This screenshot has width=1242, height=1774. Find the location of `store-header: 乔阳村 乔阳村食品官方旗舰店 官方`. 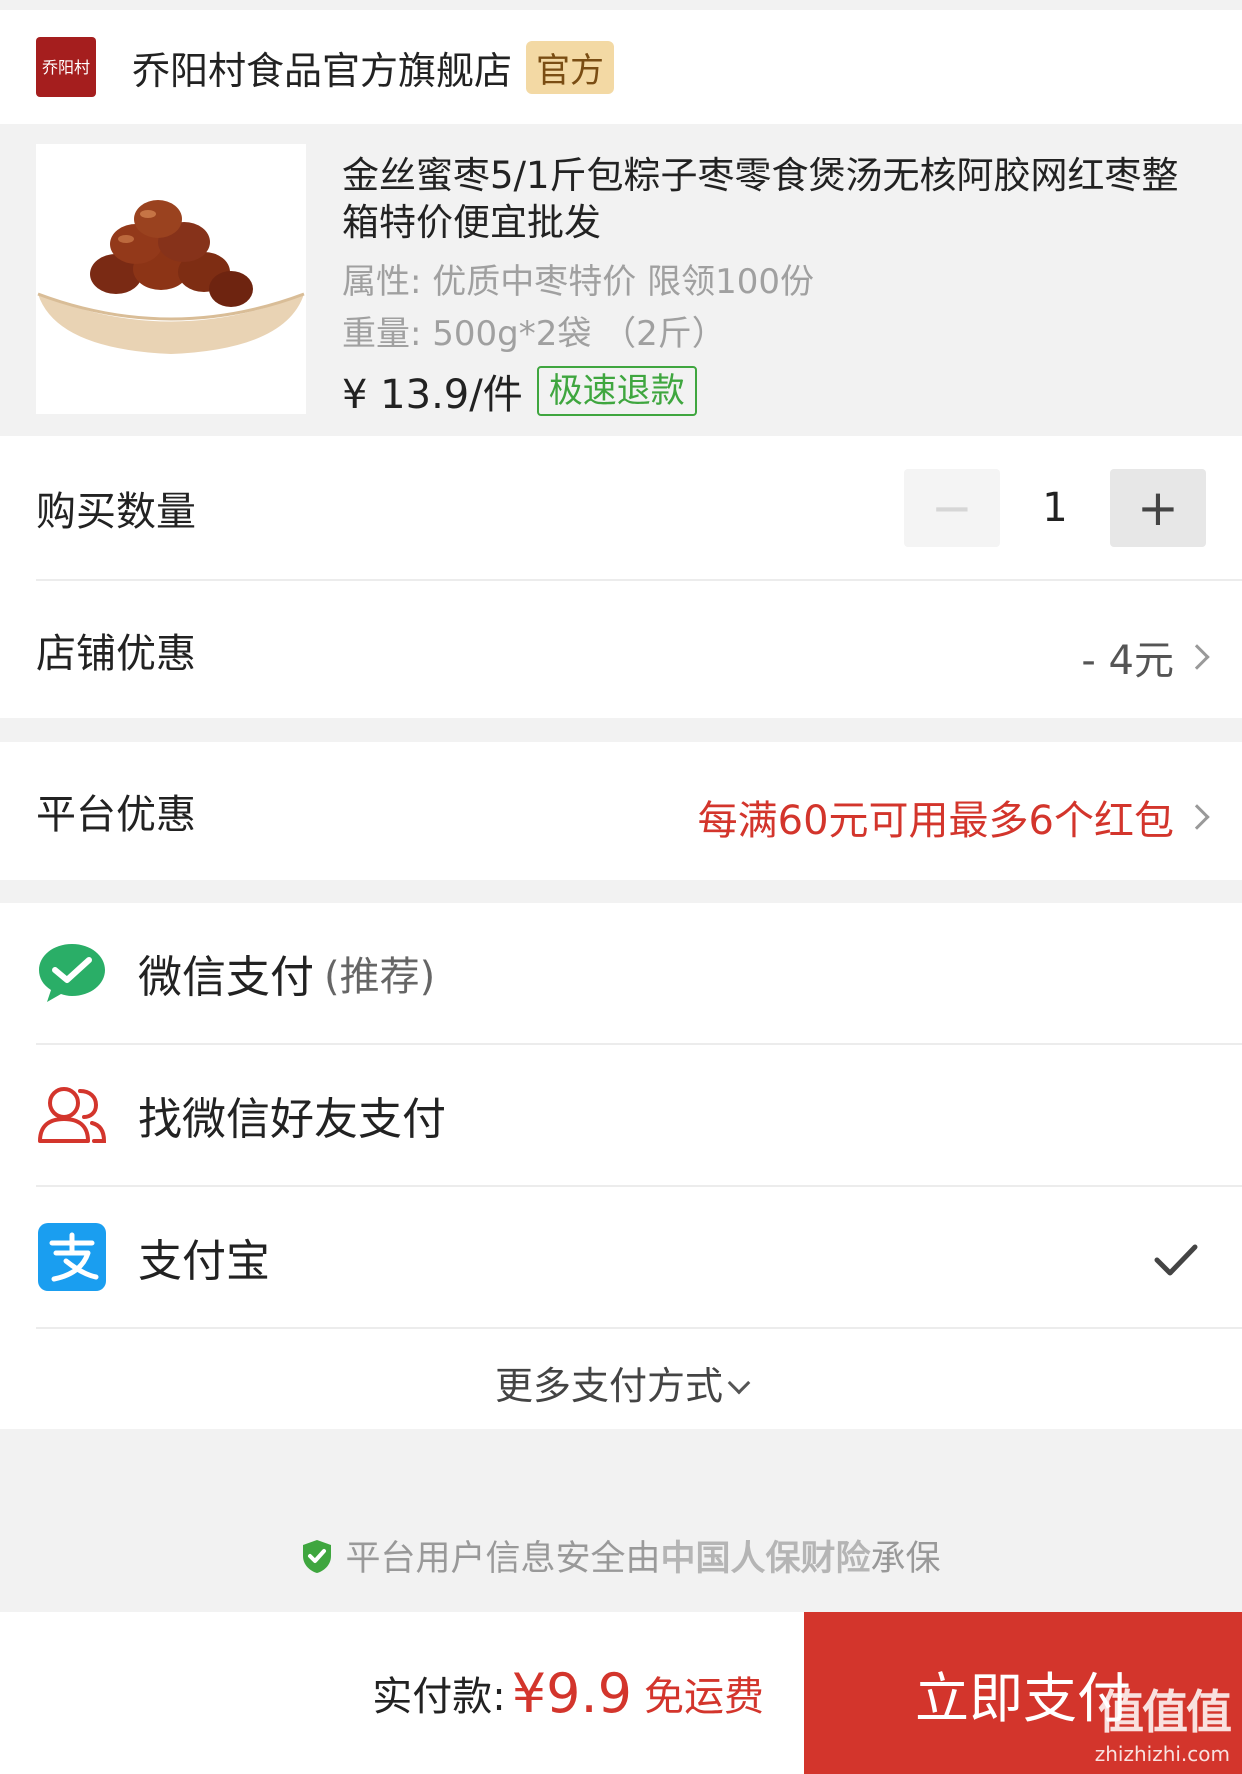

store-header: 乔阳村 乔阳村食品官方旗舰店 官方 is located at coordinates (621, 67).